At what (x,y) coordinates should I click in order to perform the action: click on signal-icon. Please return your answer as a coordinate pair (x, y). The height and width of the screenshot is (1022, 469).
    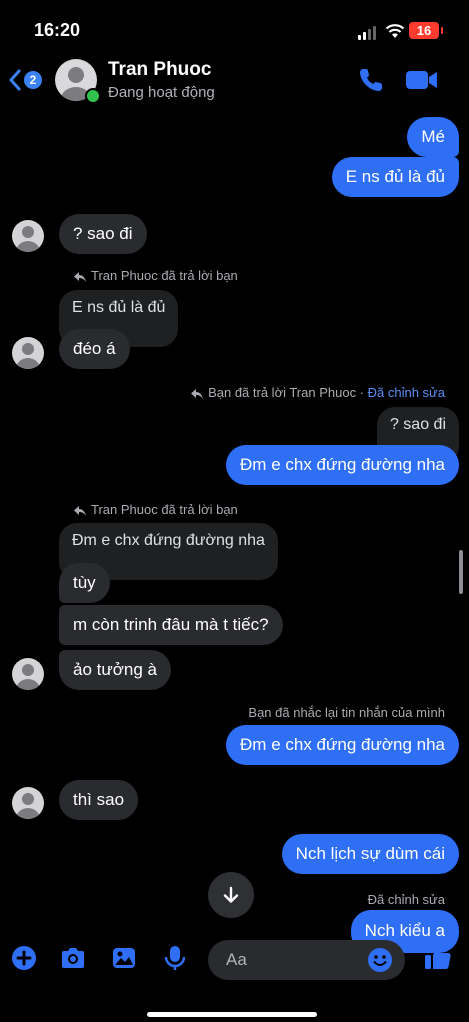
    Looking at the image, I should click on (369, 33).